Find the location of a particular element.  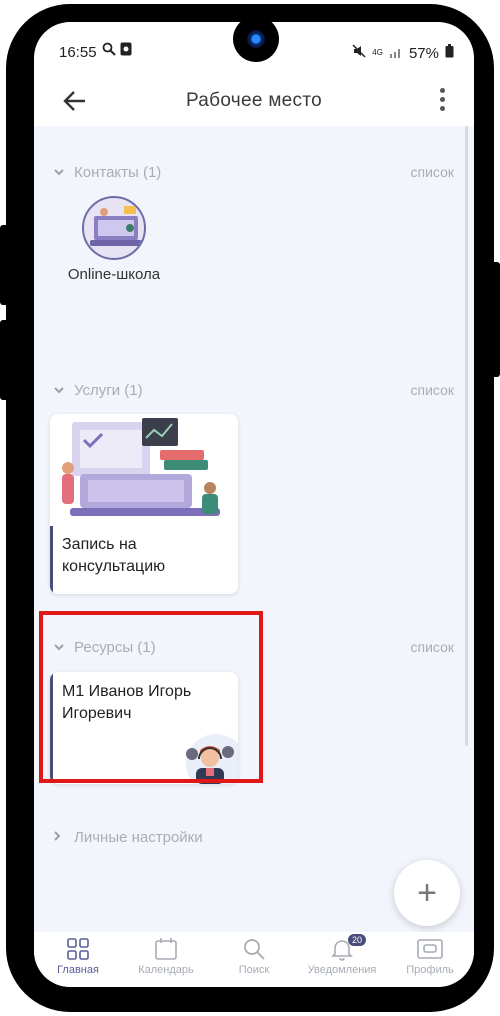

resources-list-link: список is located at coordinates (432, 647).